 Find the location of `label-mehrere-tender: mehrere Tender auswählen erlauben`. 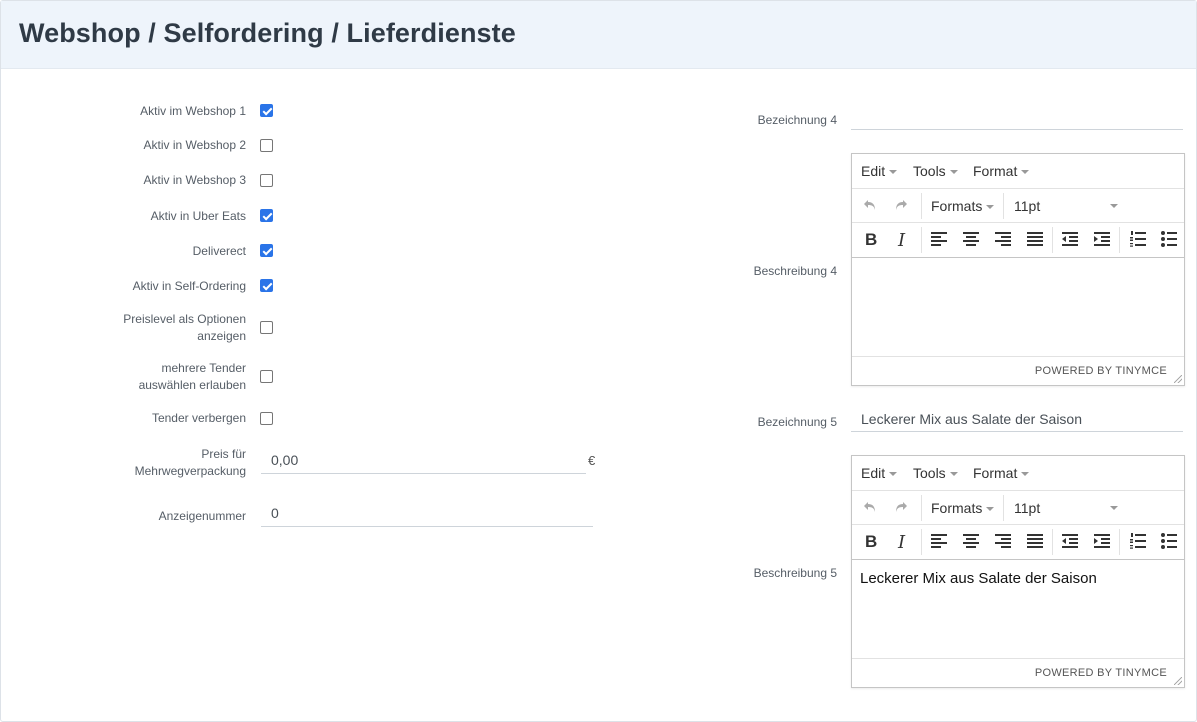

label-mehrere-tender: mehrere Tender auswählen erlauben is located at coordinates (123, 377).